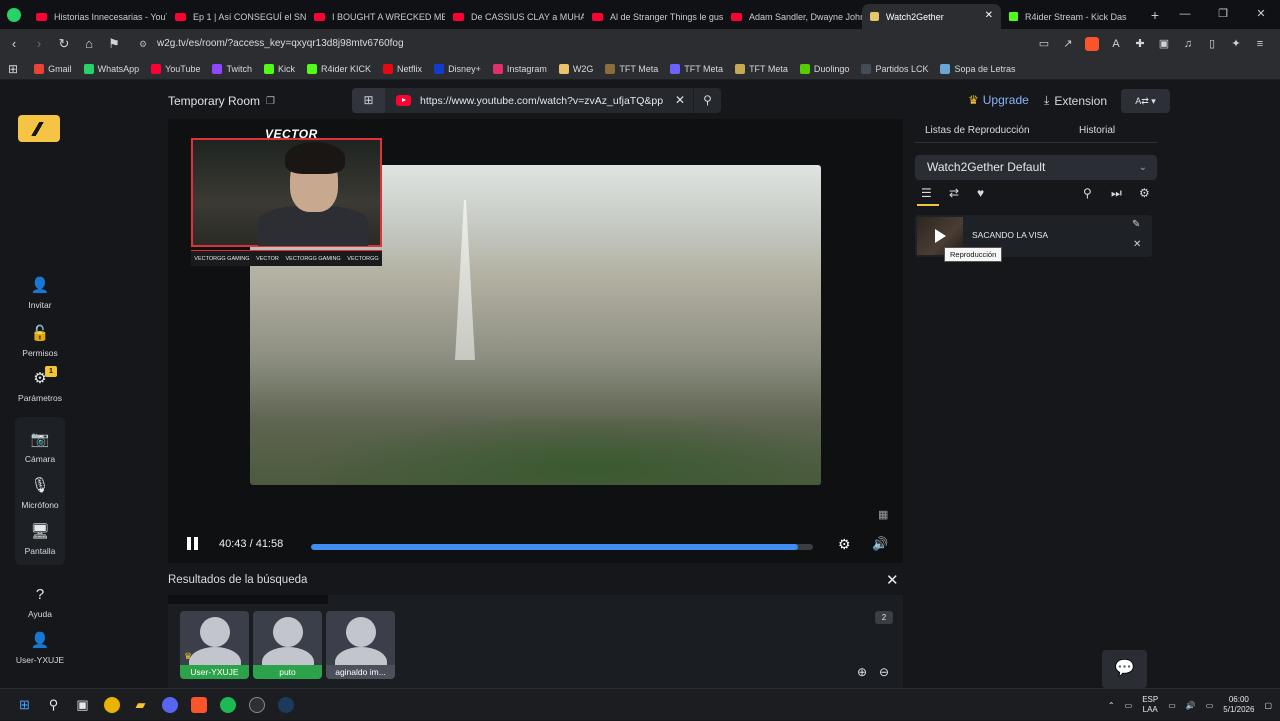 Image resolution: width=1280 pixels, height=721 pixels. Describe the element at coordinates (562, 547) in the screenshot. I see `seek-bar` at that location.